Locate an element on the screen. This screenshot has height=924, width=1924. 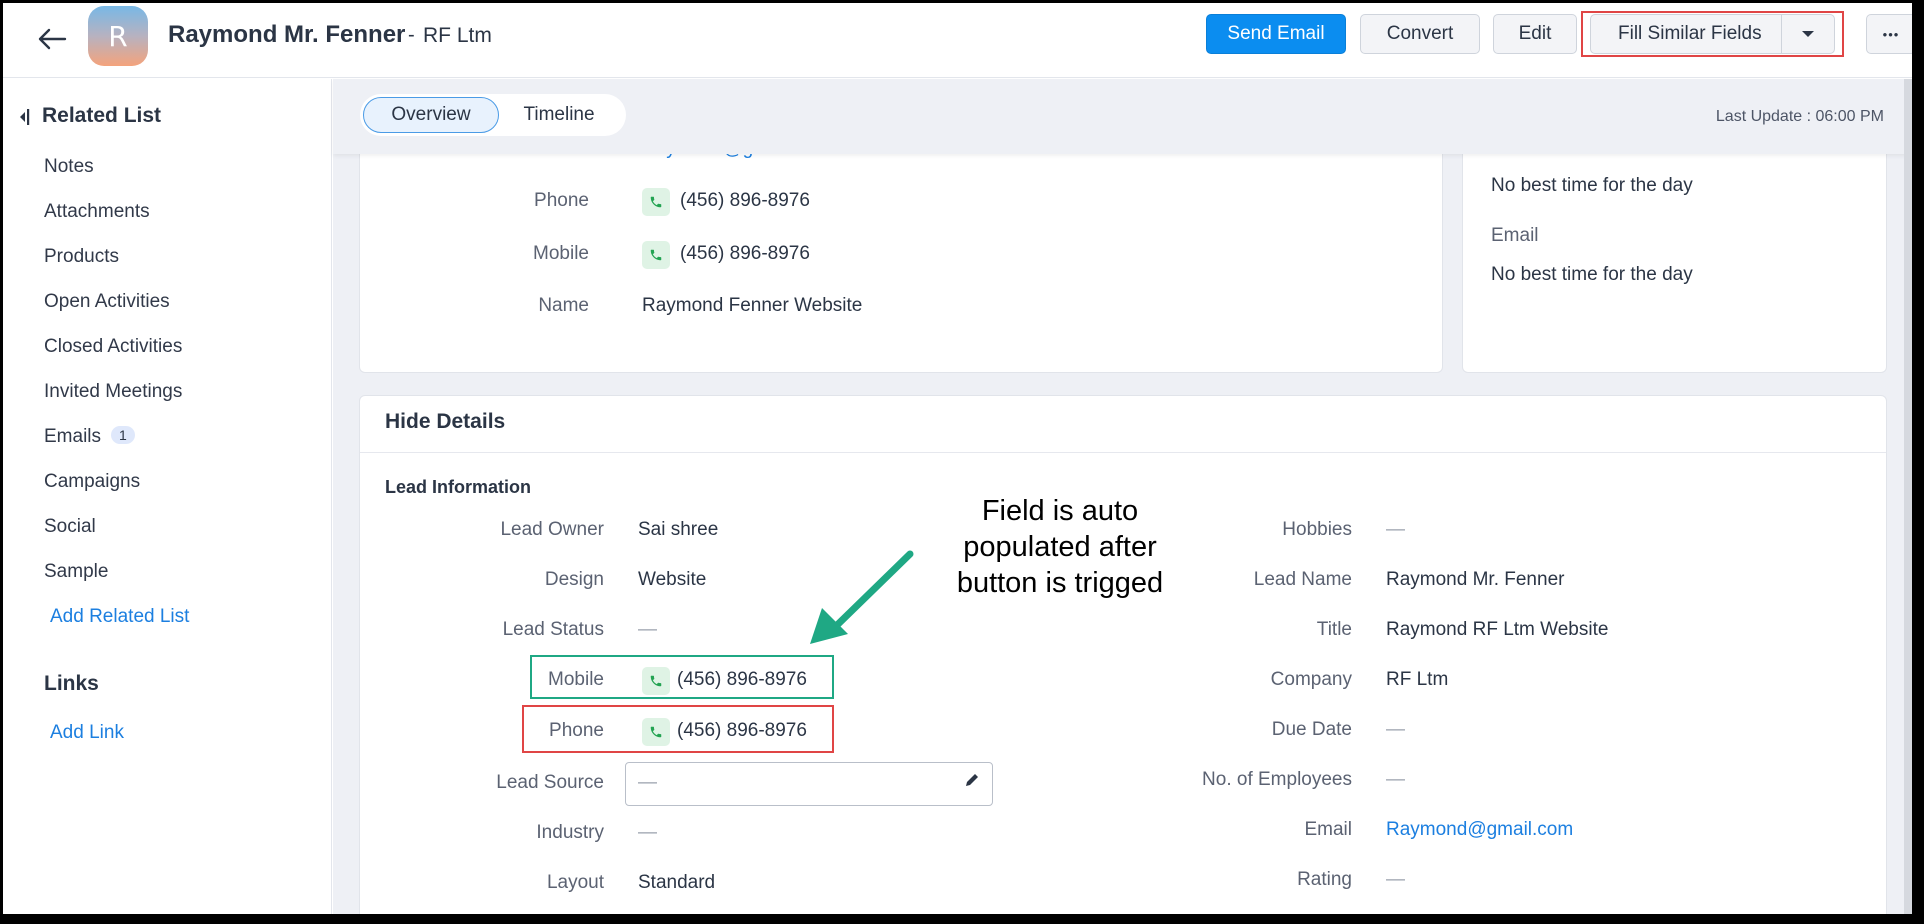
sidebar-item-emails: Emails 1 is located at coordinates (89, 437).